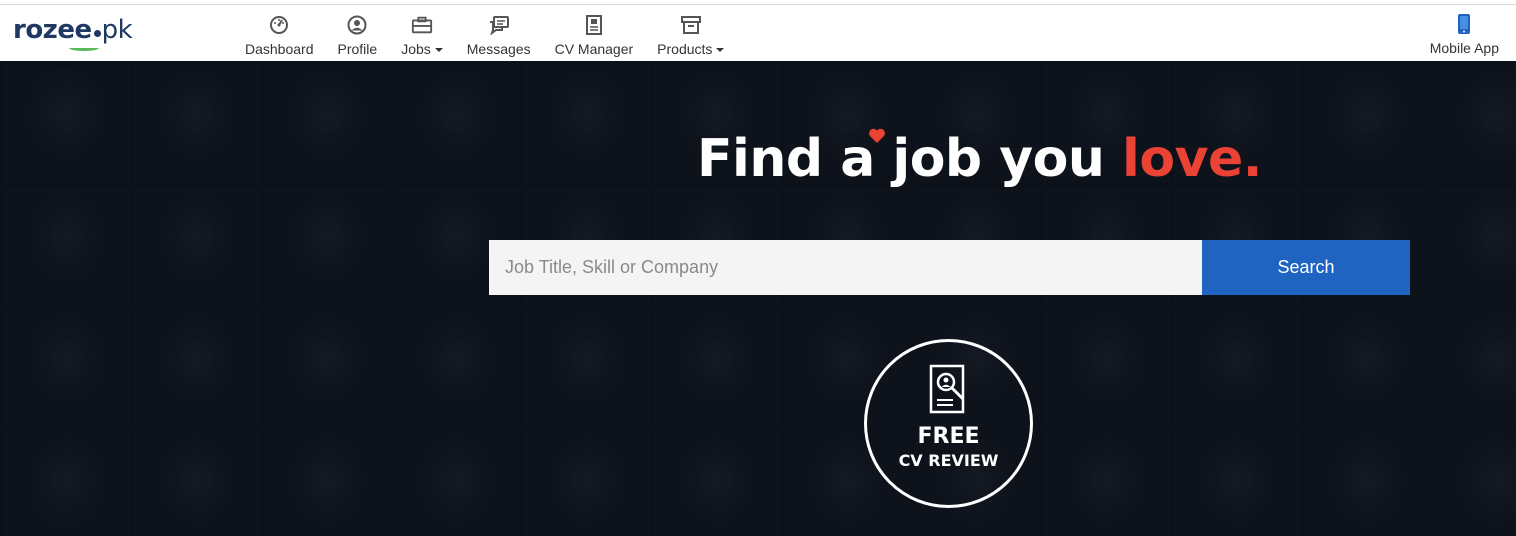 The image size is (1516, 536). Describe the element at coordinates (357, 49) in the screenshot. I see `nav-label-profile: Profile` at that location.